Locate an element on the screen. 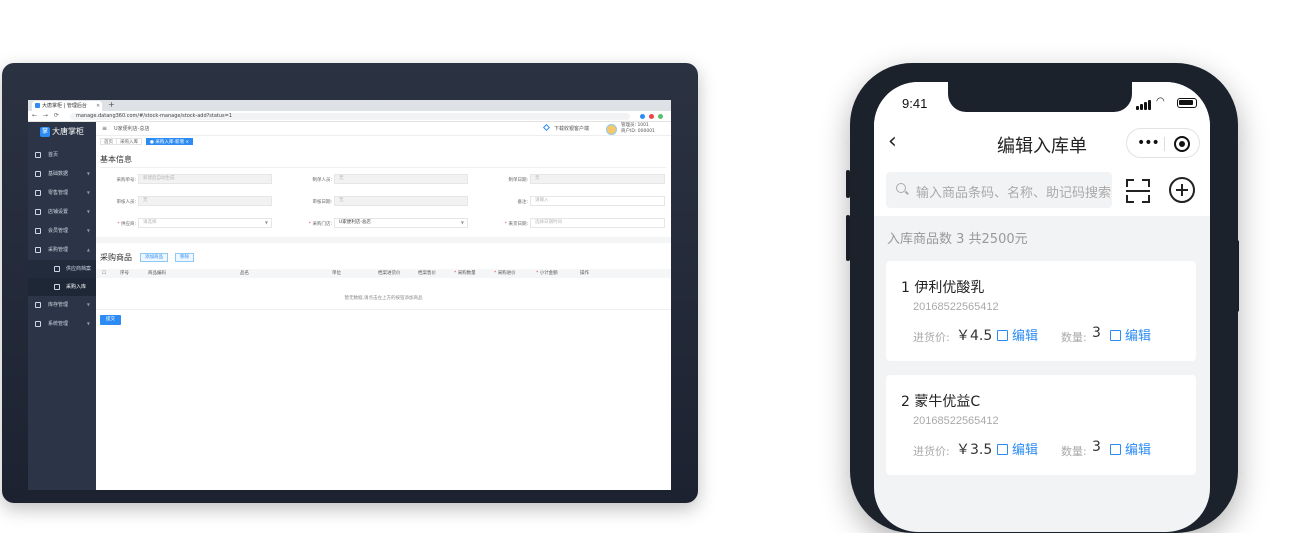  current-store: U家便利店-总店 is located at coordinates (132, 129).